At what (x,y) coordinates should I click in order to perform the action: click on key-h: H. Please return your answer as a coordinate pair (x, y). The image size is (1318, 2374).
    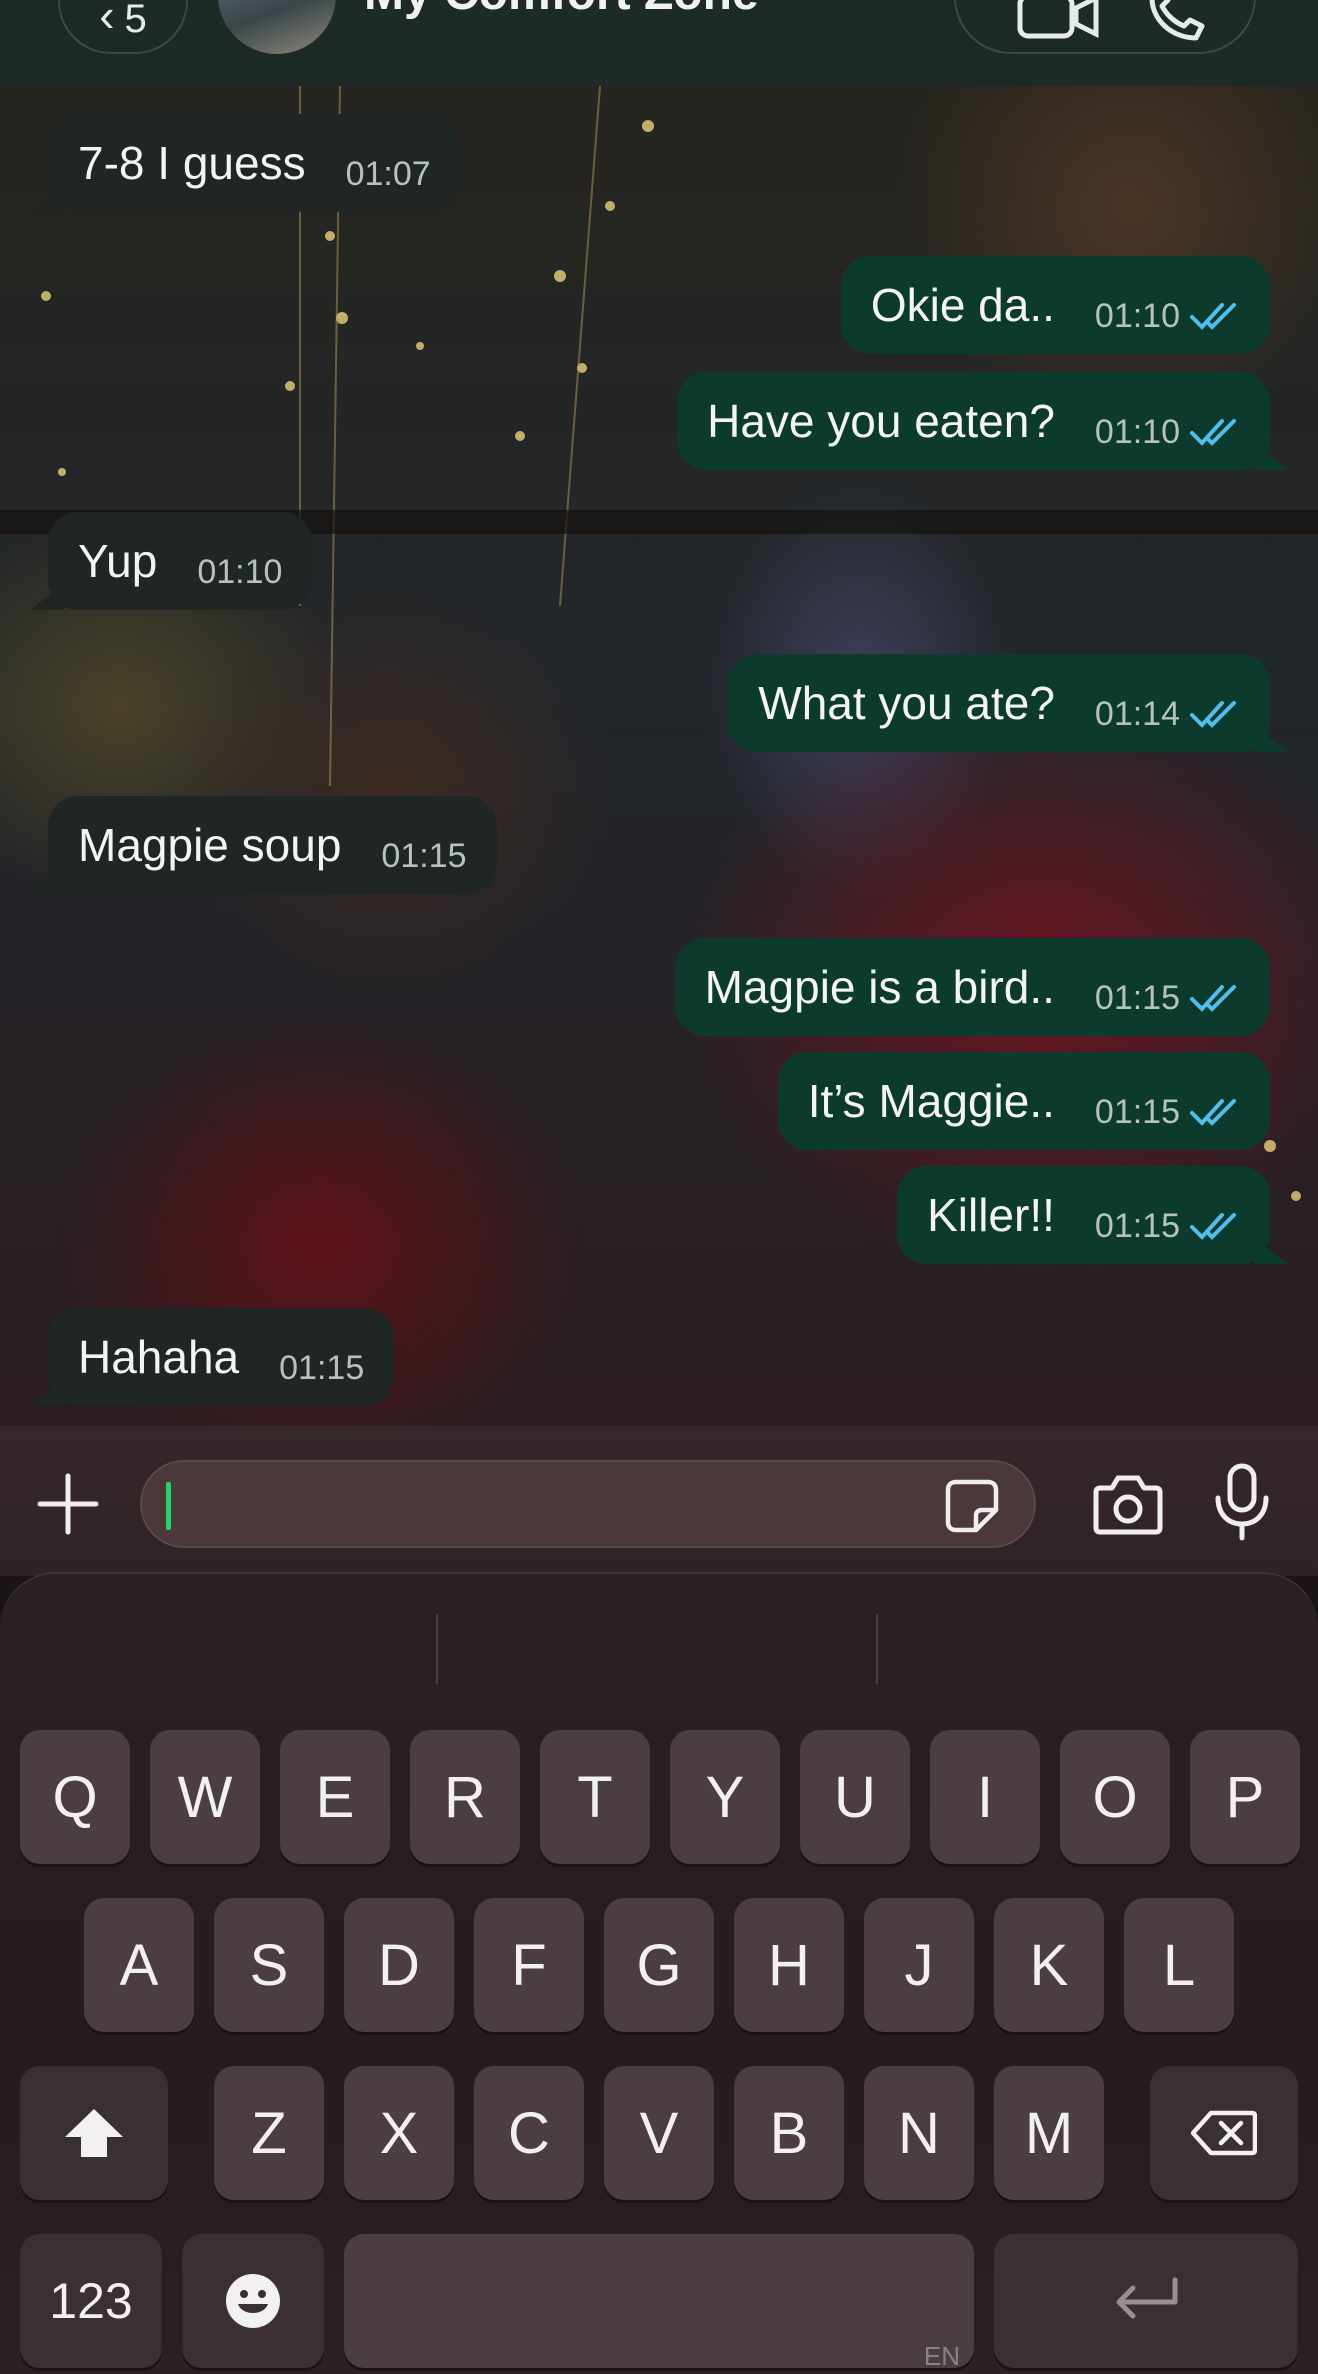
    Looking at the image, I should click on (789, 1965).